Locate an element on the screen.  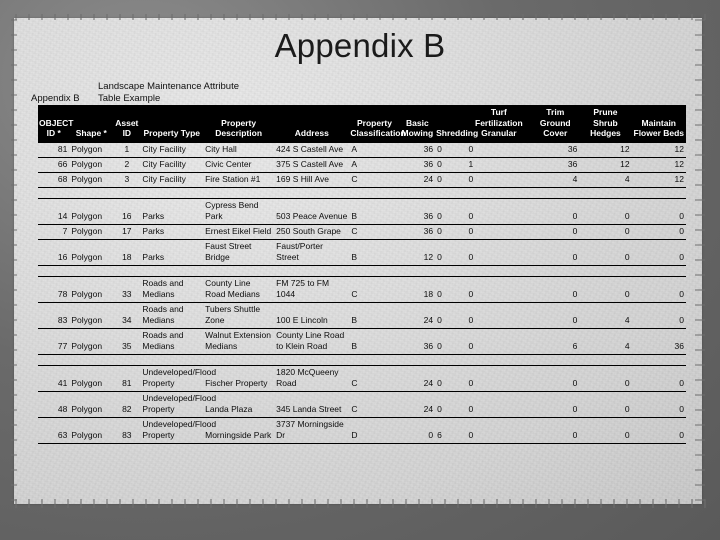
cell-property-description: County Line Road Medians is located at coordinates (239, 289).